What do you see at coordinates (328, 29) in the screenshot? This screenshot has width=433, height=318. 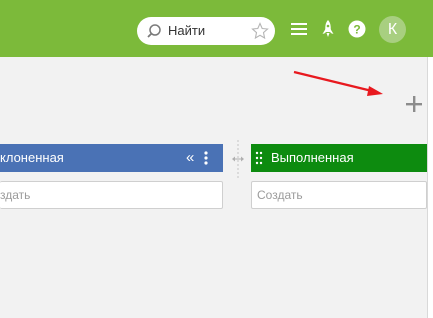 I see `rocket-icon` at bounding box center [328, 29].